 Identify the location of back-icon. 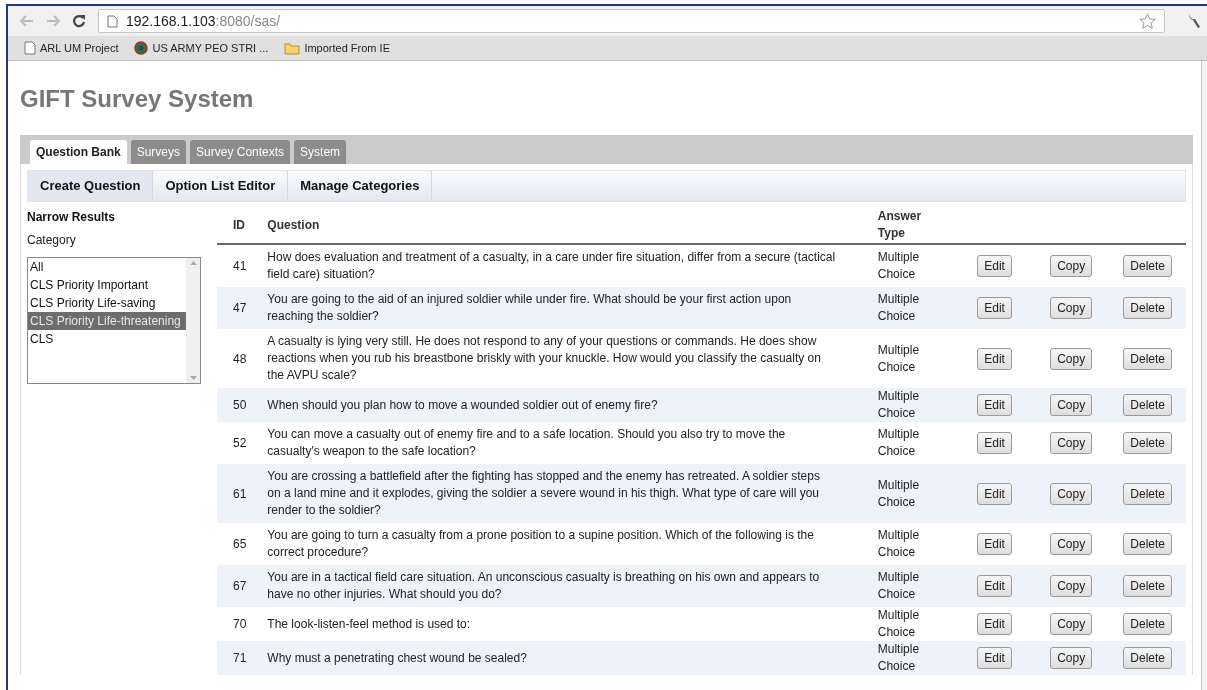
(27, 21).